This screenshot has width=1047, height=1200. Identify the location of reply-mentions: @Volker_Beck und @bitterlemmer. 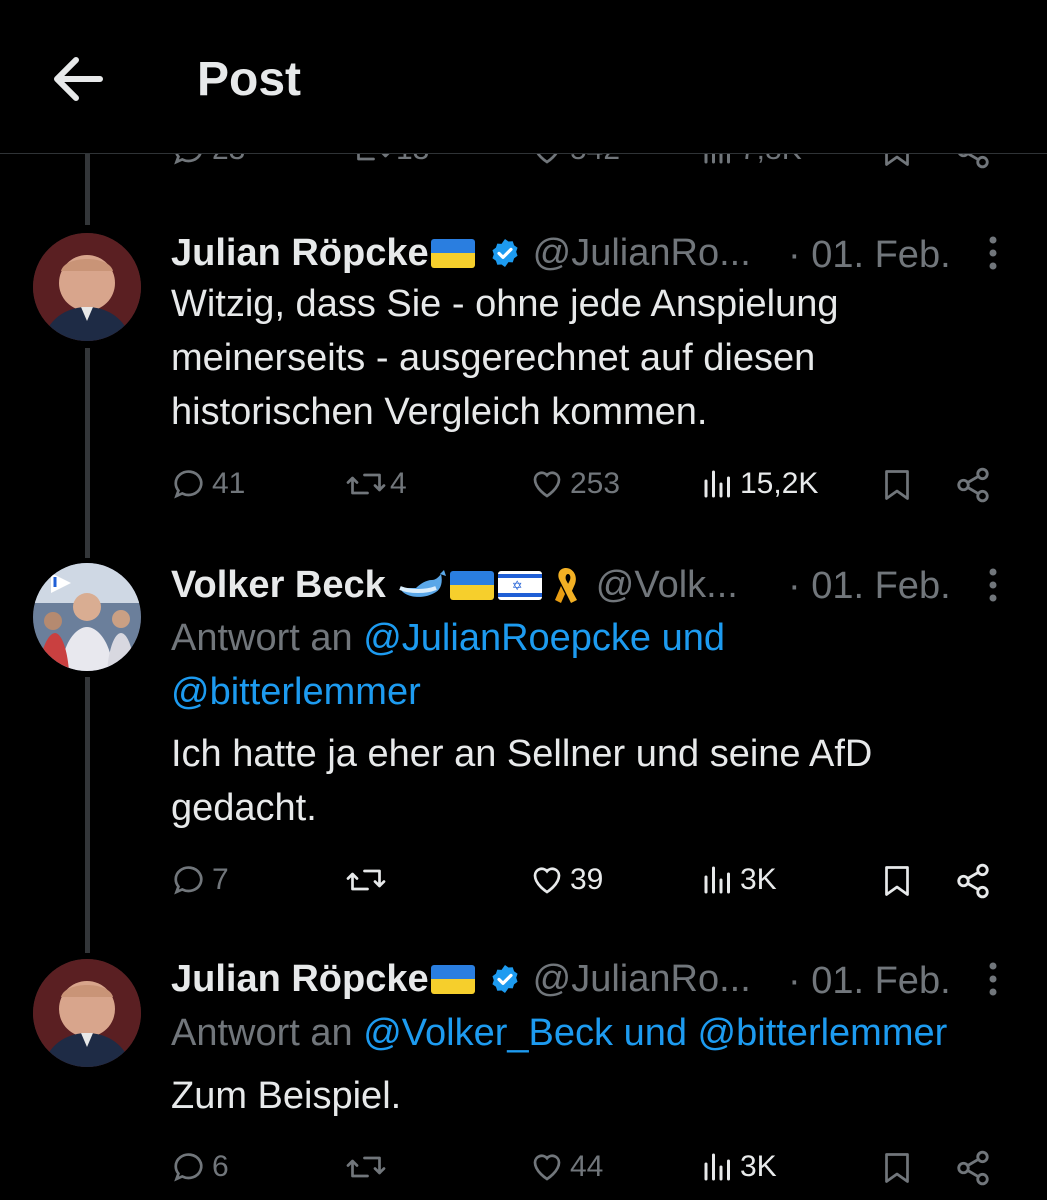
(655, 1033).